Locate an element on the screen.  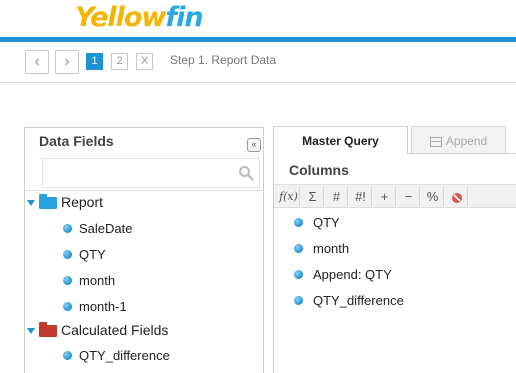
no-icon is located at coordinates (456, 197).